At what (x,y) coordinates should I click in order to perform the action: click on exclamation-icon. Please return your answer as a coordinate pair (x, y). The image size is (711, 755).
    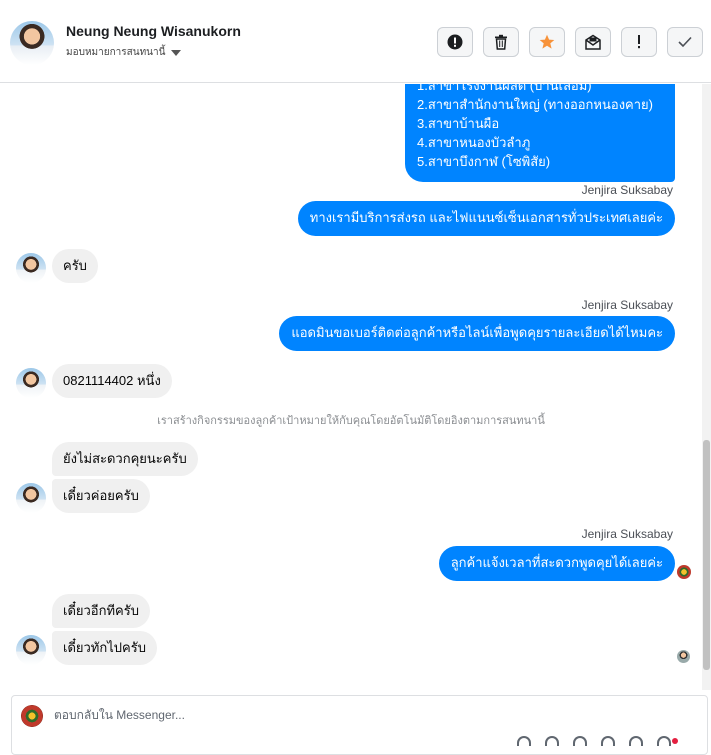
    Looking at the image, I should click on (639, 42).